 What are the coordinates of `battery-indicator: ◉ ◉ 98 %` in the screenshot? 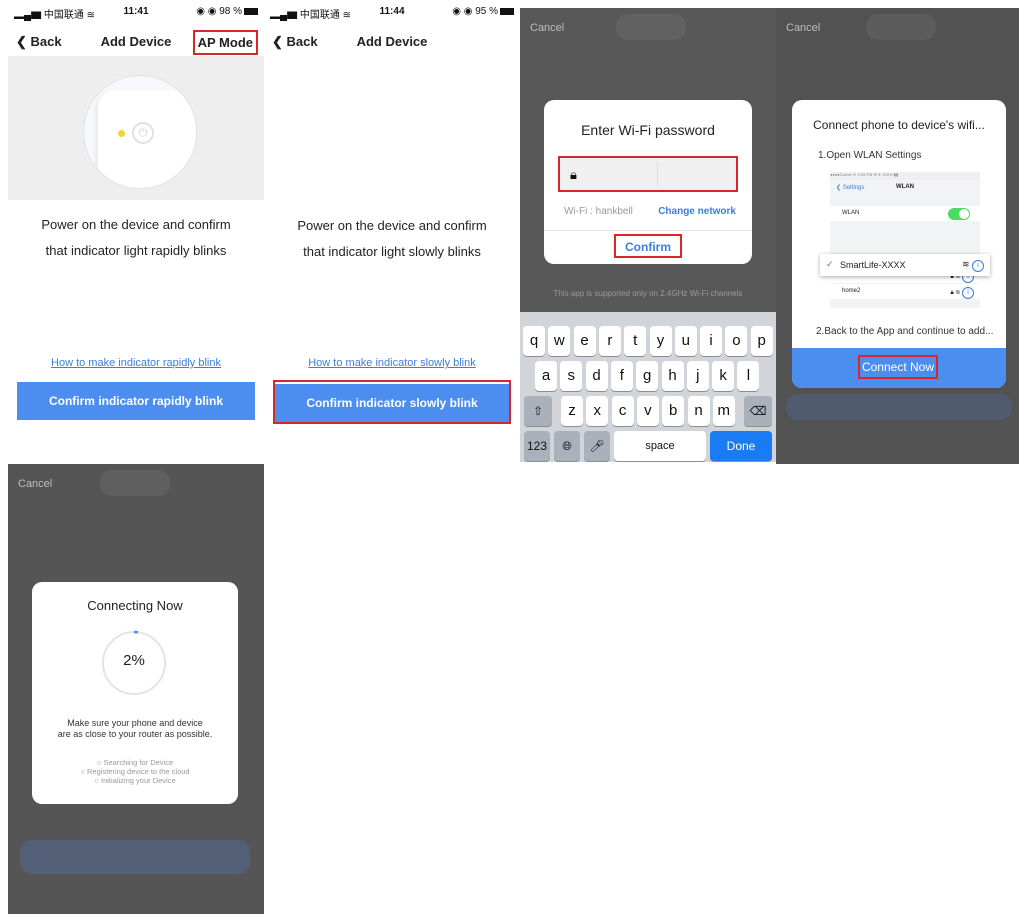 It's located at (227, 11).